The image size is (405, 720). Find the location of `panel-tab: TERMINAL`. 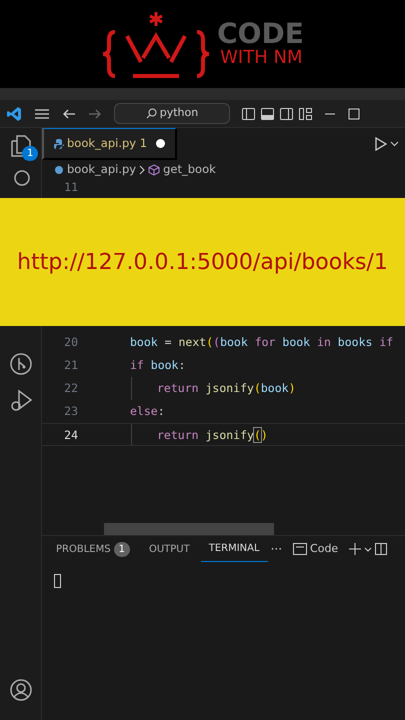

panel-tab: TERMINAL is located at coordinates (234, 549).